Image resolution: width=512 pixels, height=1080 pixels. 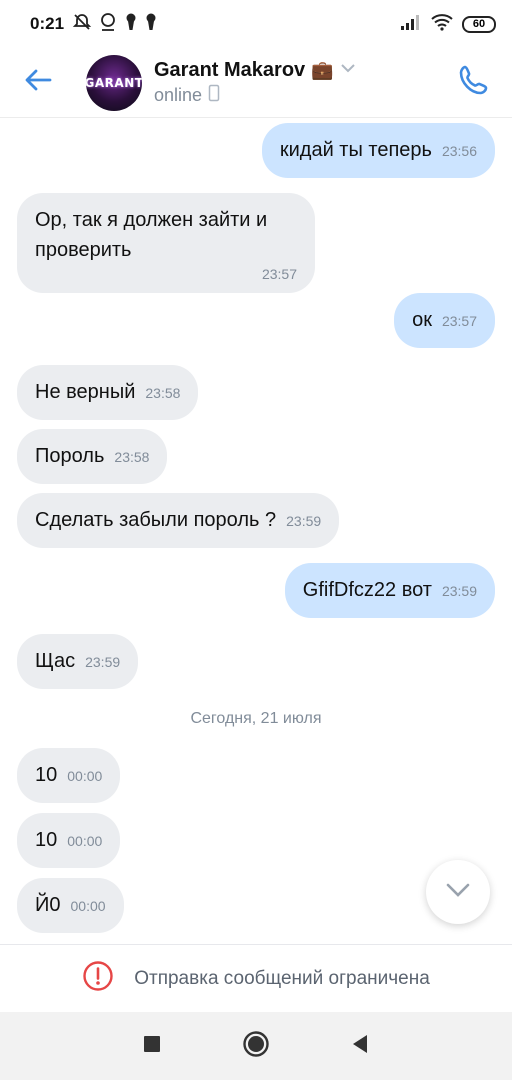 I want to click on status-left-icons, so click(x=115, y=24).